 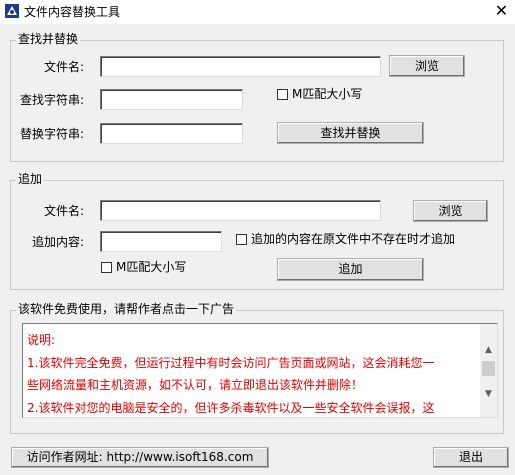 I want to click on ad-group-title: 该软件免费使用，请帮作者点击一下广告, so click(x=126, y=309).